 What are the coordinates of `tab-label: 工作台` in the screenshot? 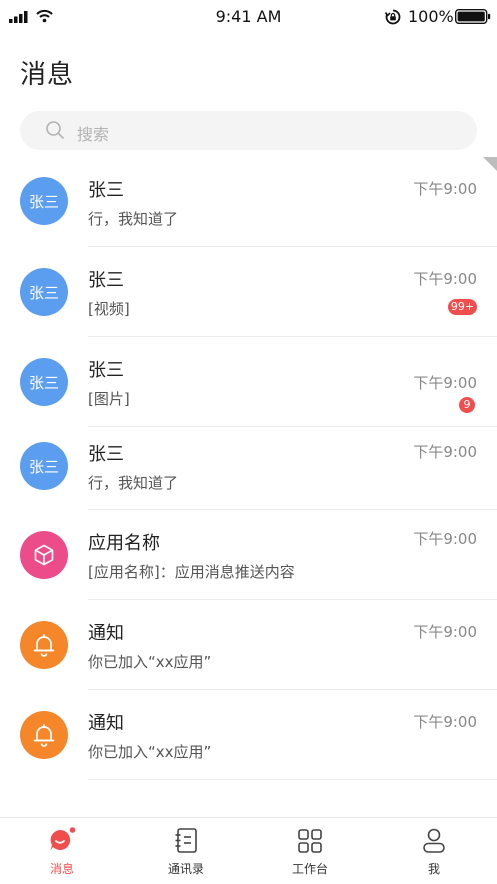 It's located at (309, 869).